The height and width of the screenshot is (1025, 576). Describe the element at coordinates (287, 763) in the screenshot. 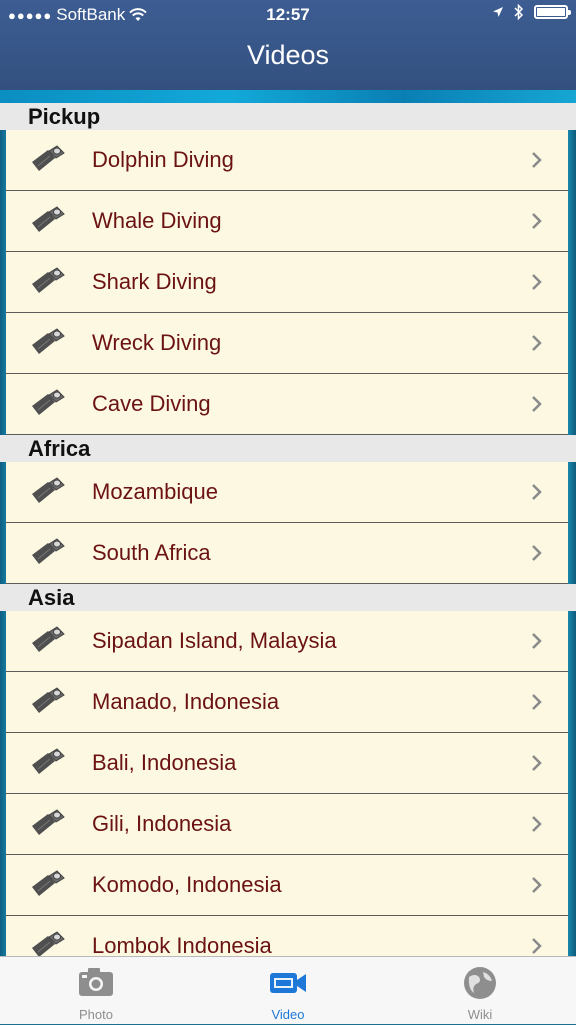

I see `list-item: Bali, Indonesia` at that location.